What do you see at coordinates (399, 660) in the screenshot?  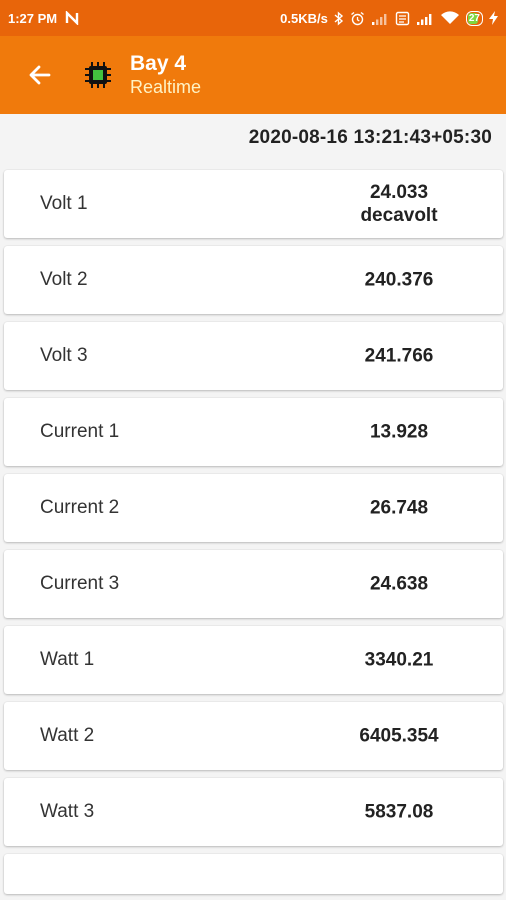 I see `reading-value: 3340.21` at bounding box center [399, 660].